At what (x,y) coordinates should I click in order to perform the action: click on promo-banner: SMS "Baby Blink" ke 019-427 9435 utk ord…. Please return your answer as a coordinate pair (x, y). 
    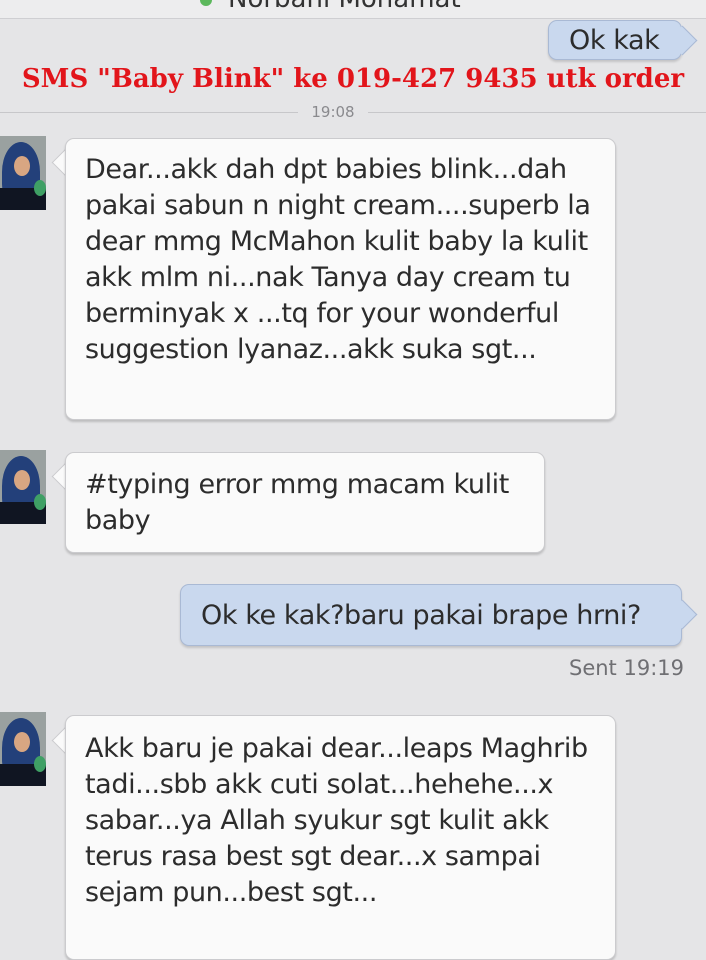
    Looking at the image, I should click on (353, 79).